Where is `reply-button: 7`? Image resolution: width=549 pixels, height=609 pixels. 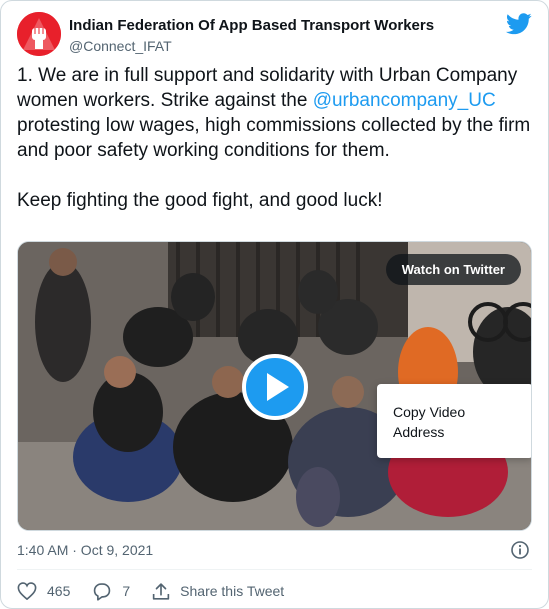 reply-button: 7 is located at coordinates (111, 591).